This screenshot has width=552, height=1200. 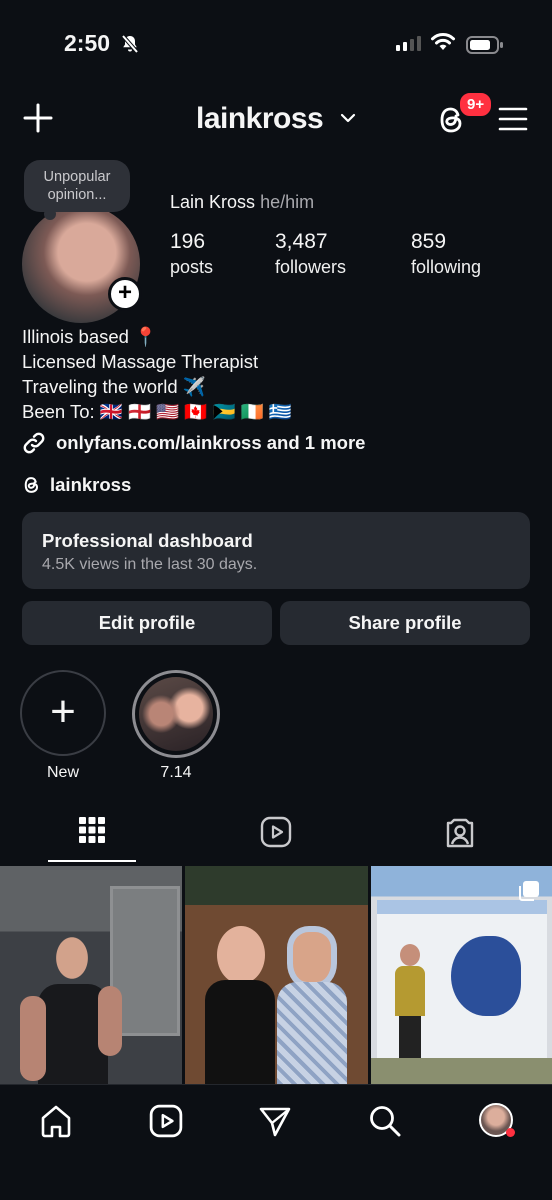 I want to click on edit-profile-button: Edit profile, so click(x=147, y=623).